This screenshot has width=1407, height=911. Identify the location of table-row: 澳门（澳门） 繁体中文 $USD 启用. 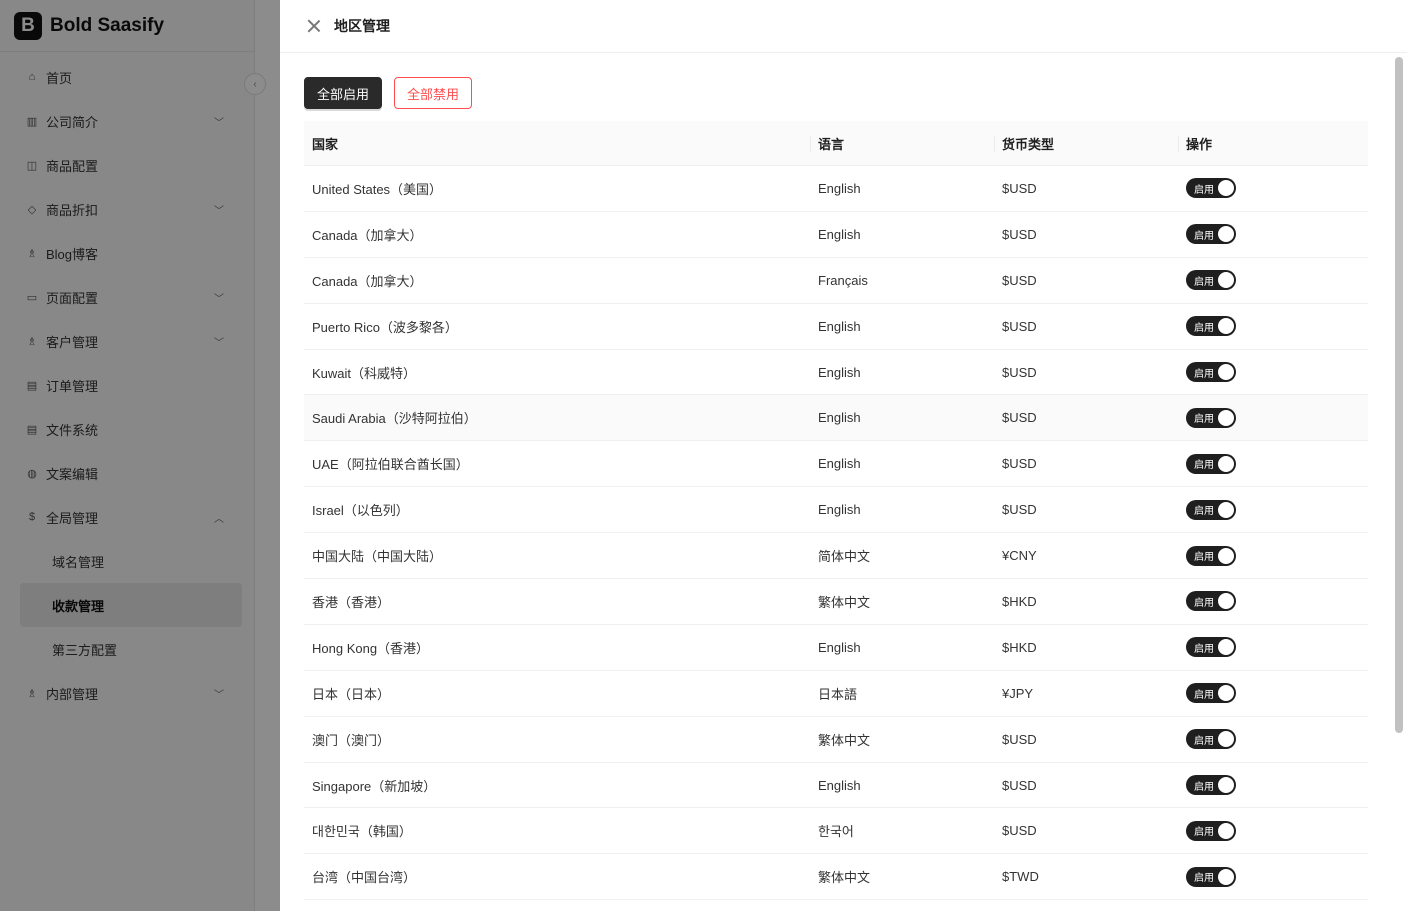
(836, 740).